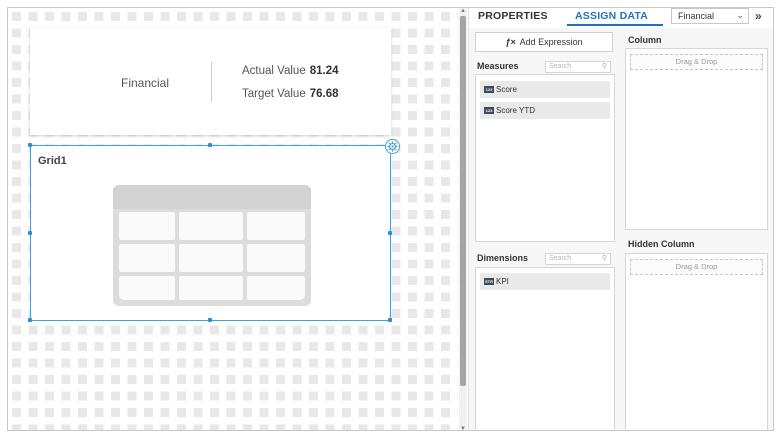 The width and height of the screenshot is (780, 438). What do you see at coordinates (274, 94) in the screenshot?
I see `kpi-target-label: Target Value` at bounding box center [274, 94].